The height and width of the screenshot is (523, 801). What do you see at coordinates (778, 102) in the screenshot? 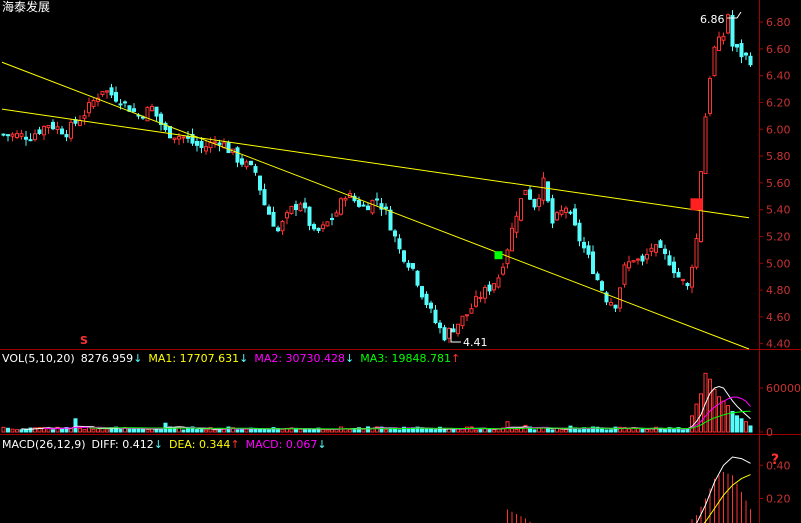
I see `price-tick-label: 6.20` at bounding box center [778, 102].